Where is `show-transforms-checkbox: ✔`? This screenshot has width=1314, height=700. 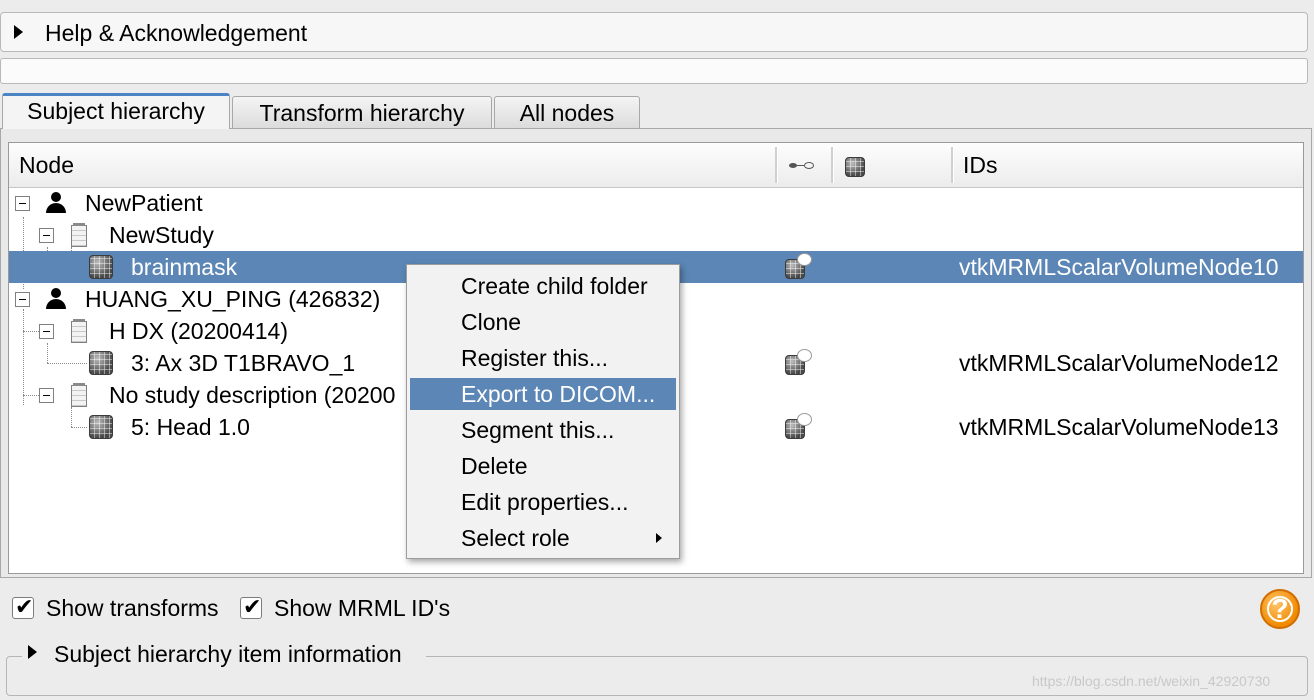 show-transforms-checkbox: ✔ is located at coordinates (23, 606).